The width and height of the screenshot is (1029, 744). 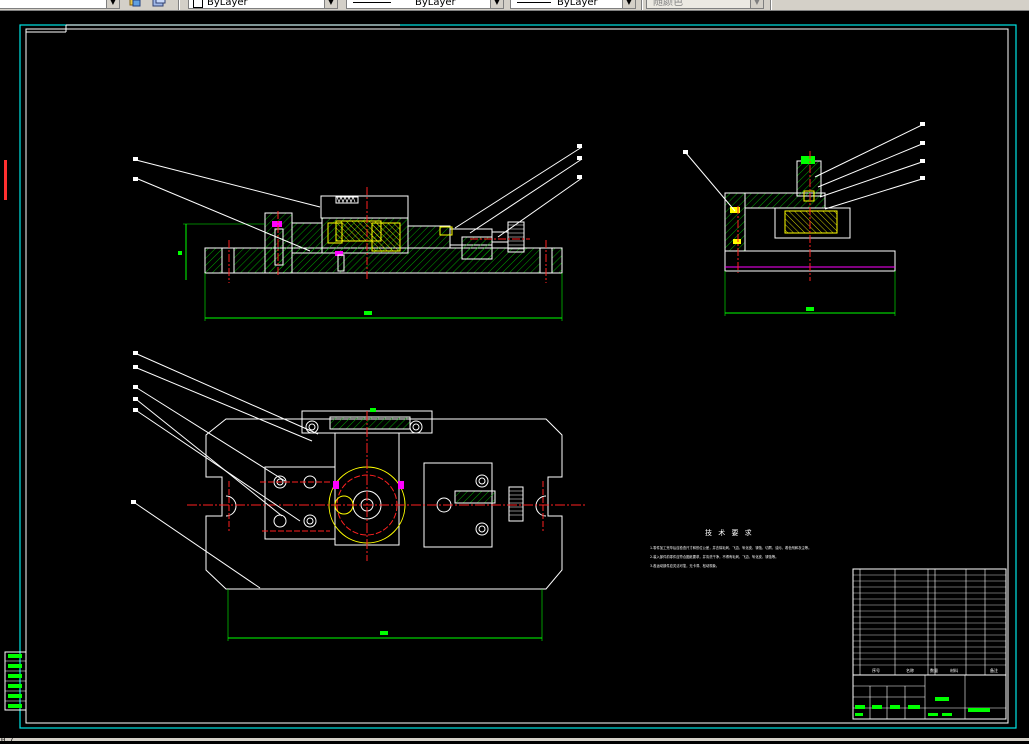 What do you see at coordinates (7, 740) in the screenshot?
I see `coordinate-readout: 0.7` at bounding box center [7, 740].